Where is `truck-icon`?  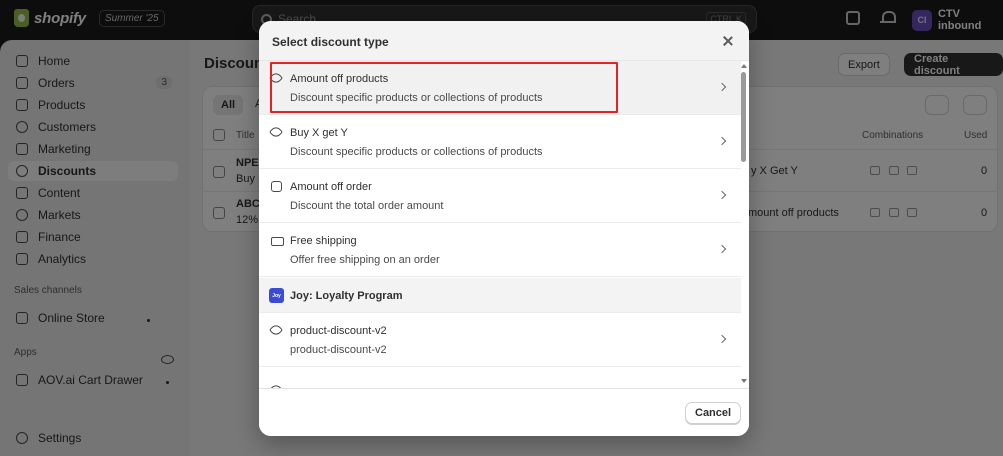
truck-icon is located at coordinates (277, 241).